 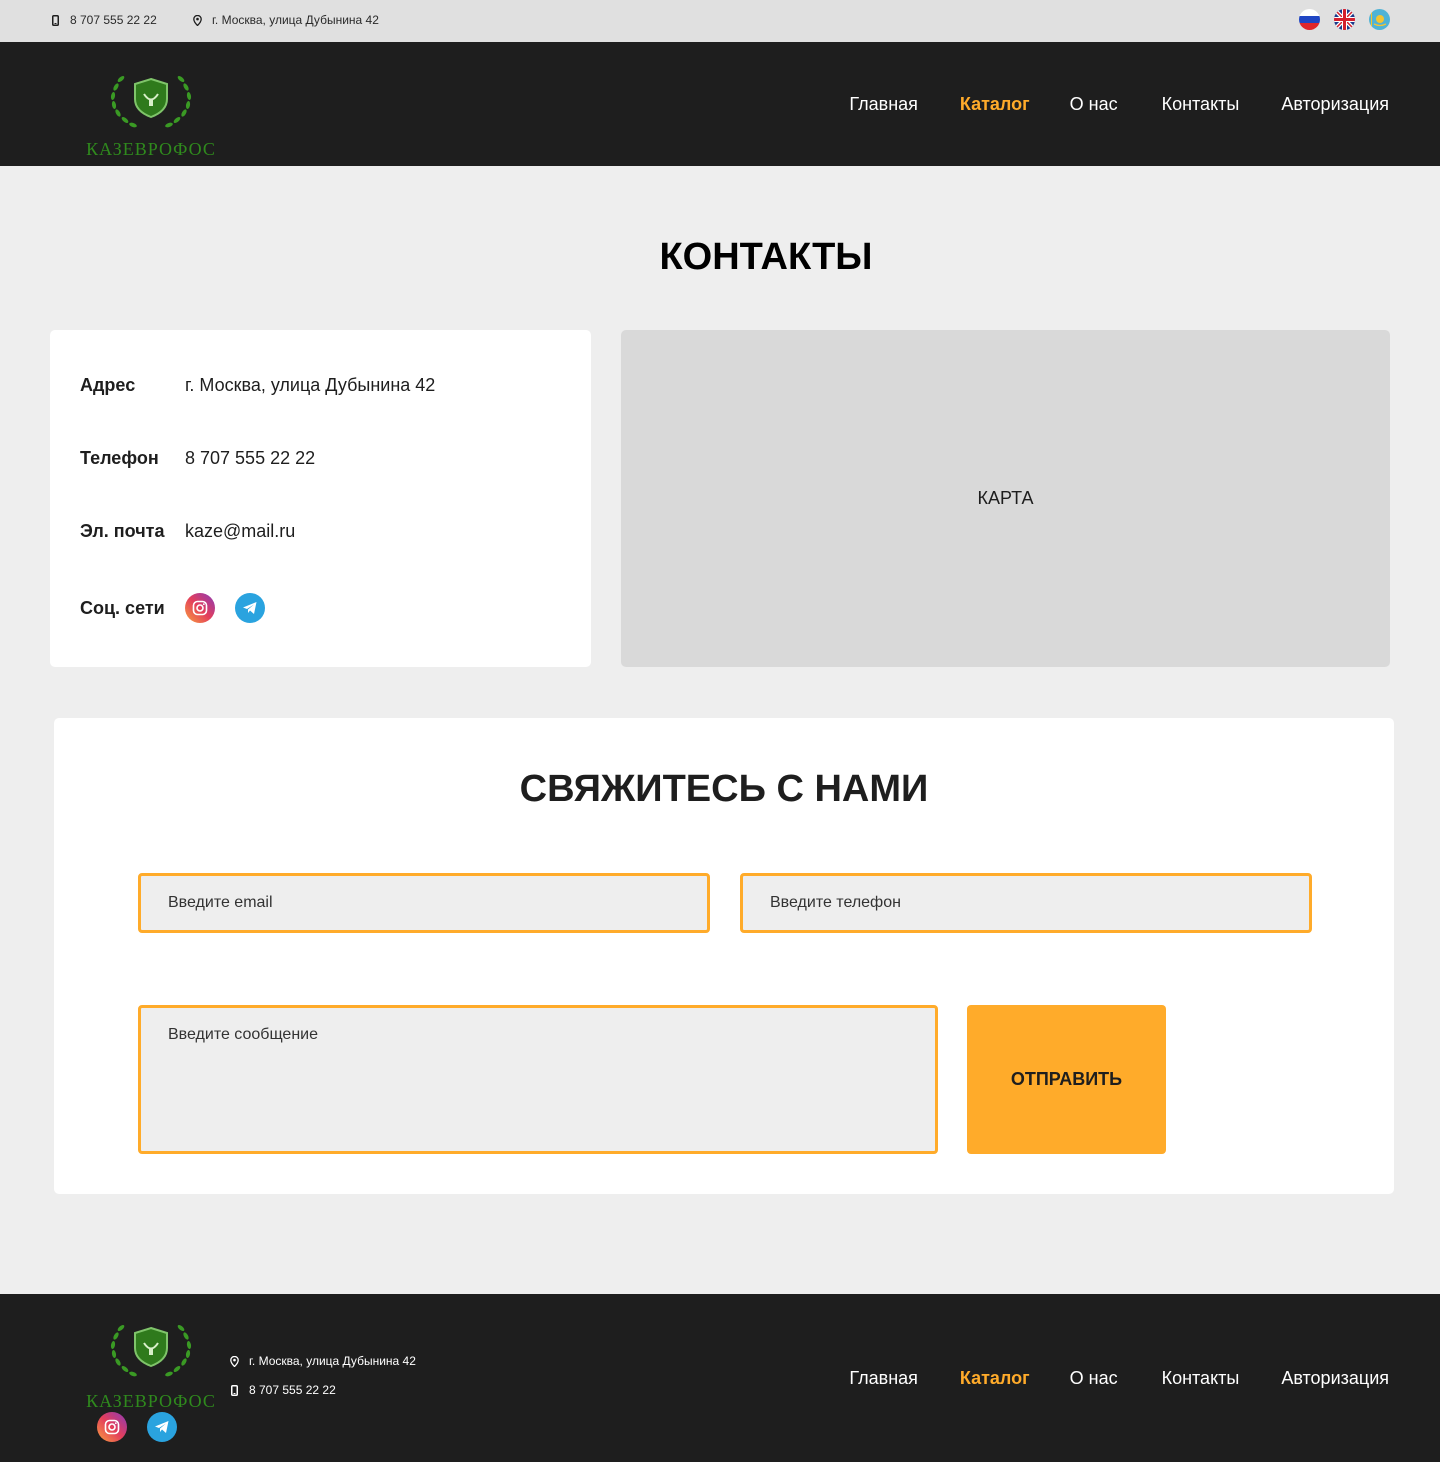 What do you see at coordinates (1379, 19) in the screenshot?
I see `kz-flag-icon` at bounding box center [1379, 19].